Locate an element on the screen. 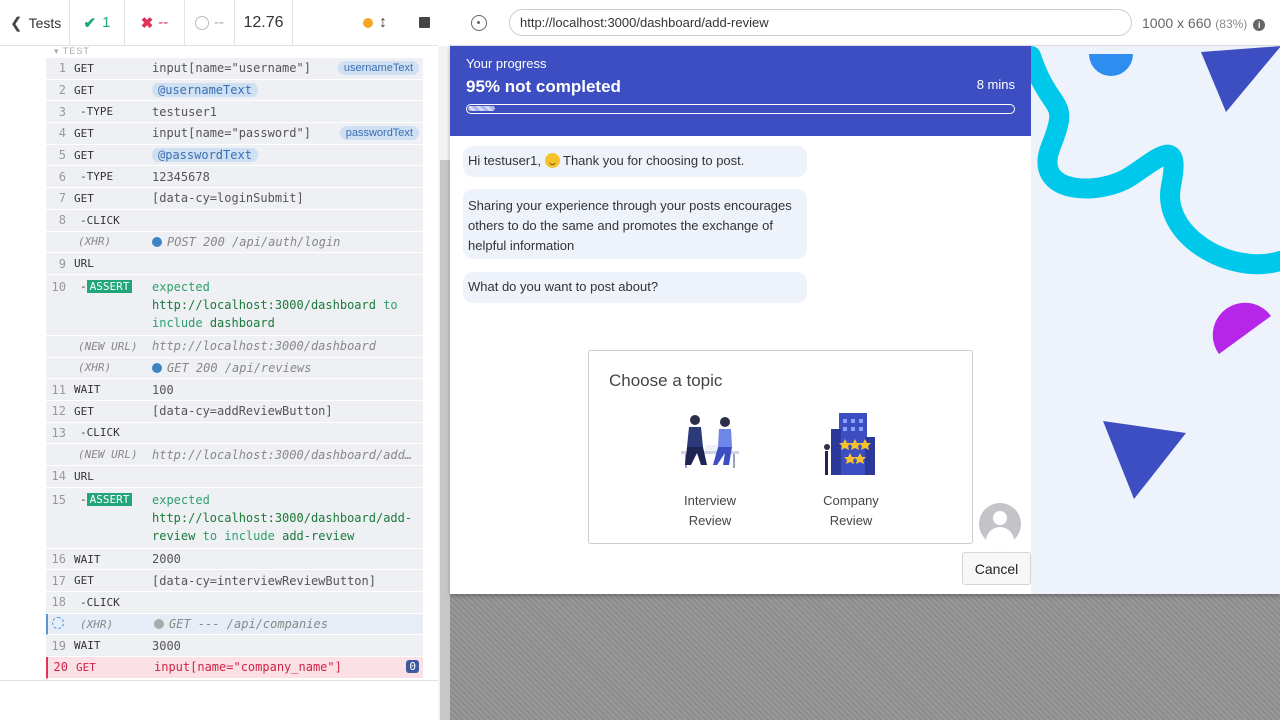 This screenshot has width=1280, height=720. cancel-button: Cancel is located at coordinates (996, 568).